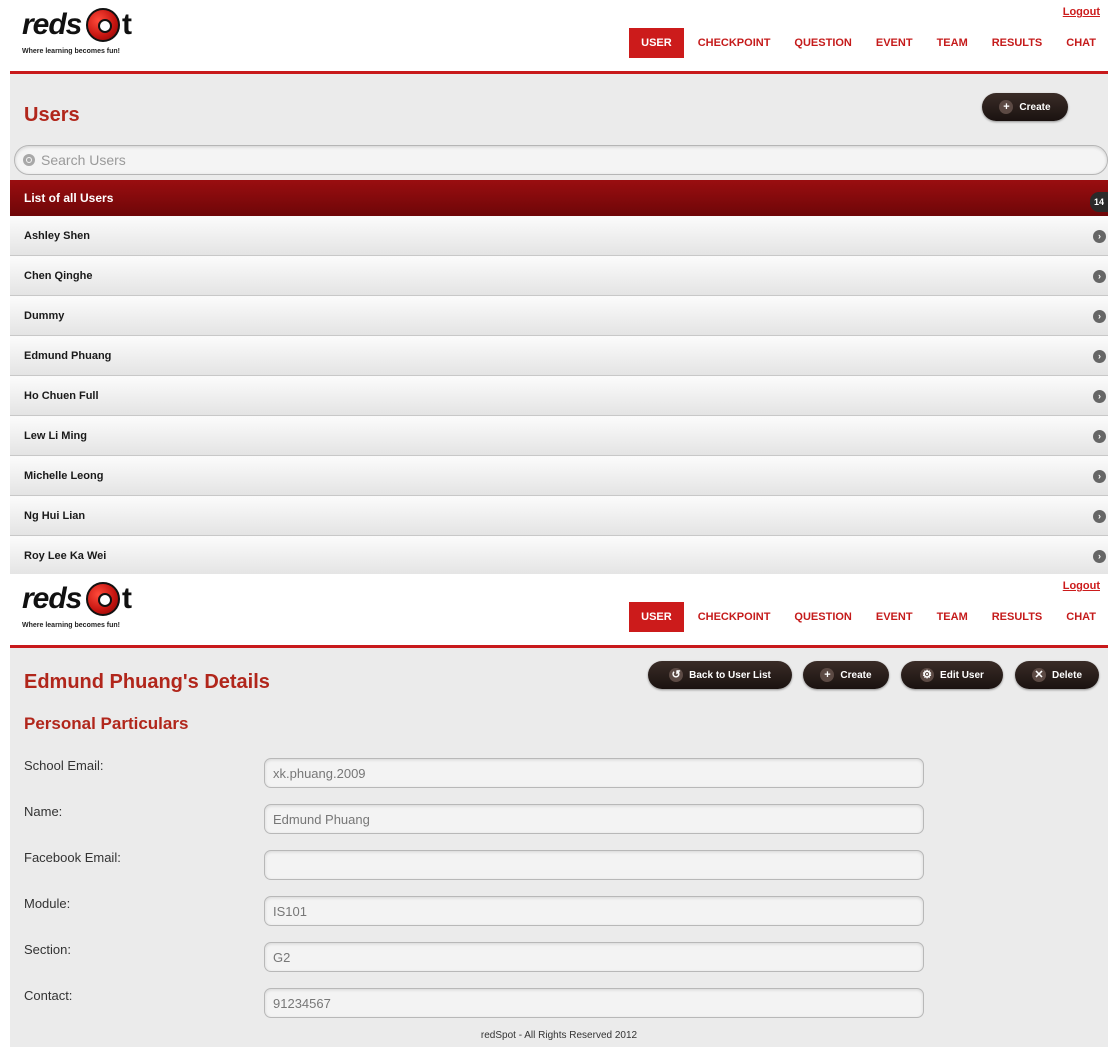 The image size is (1108, 1061). I want to click on user-name: Roy Lee Ka Wei, so click(65, 556).